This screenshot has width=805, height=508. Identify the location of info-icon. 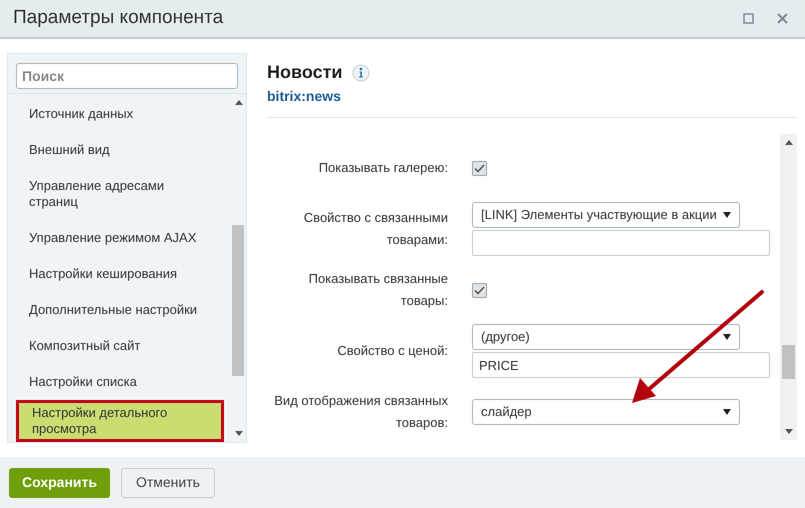
(361, 73).